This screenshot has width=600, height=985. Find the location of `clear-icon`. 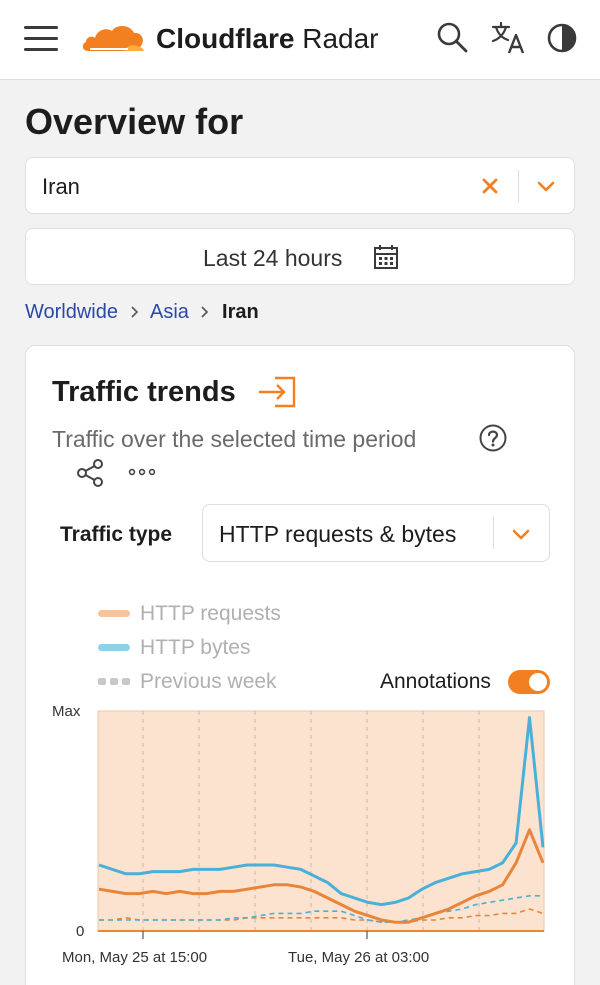

clear-icon is located at coordinates (490, 186).